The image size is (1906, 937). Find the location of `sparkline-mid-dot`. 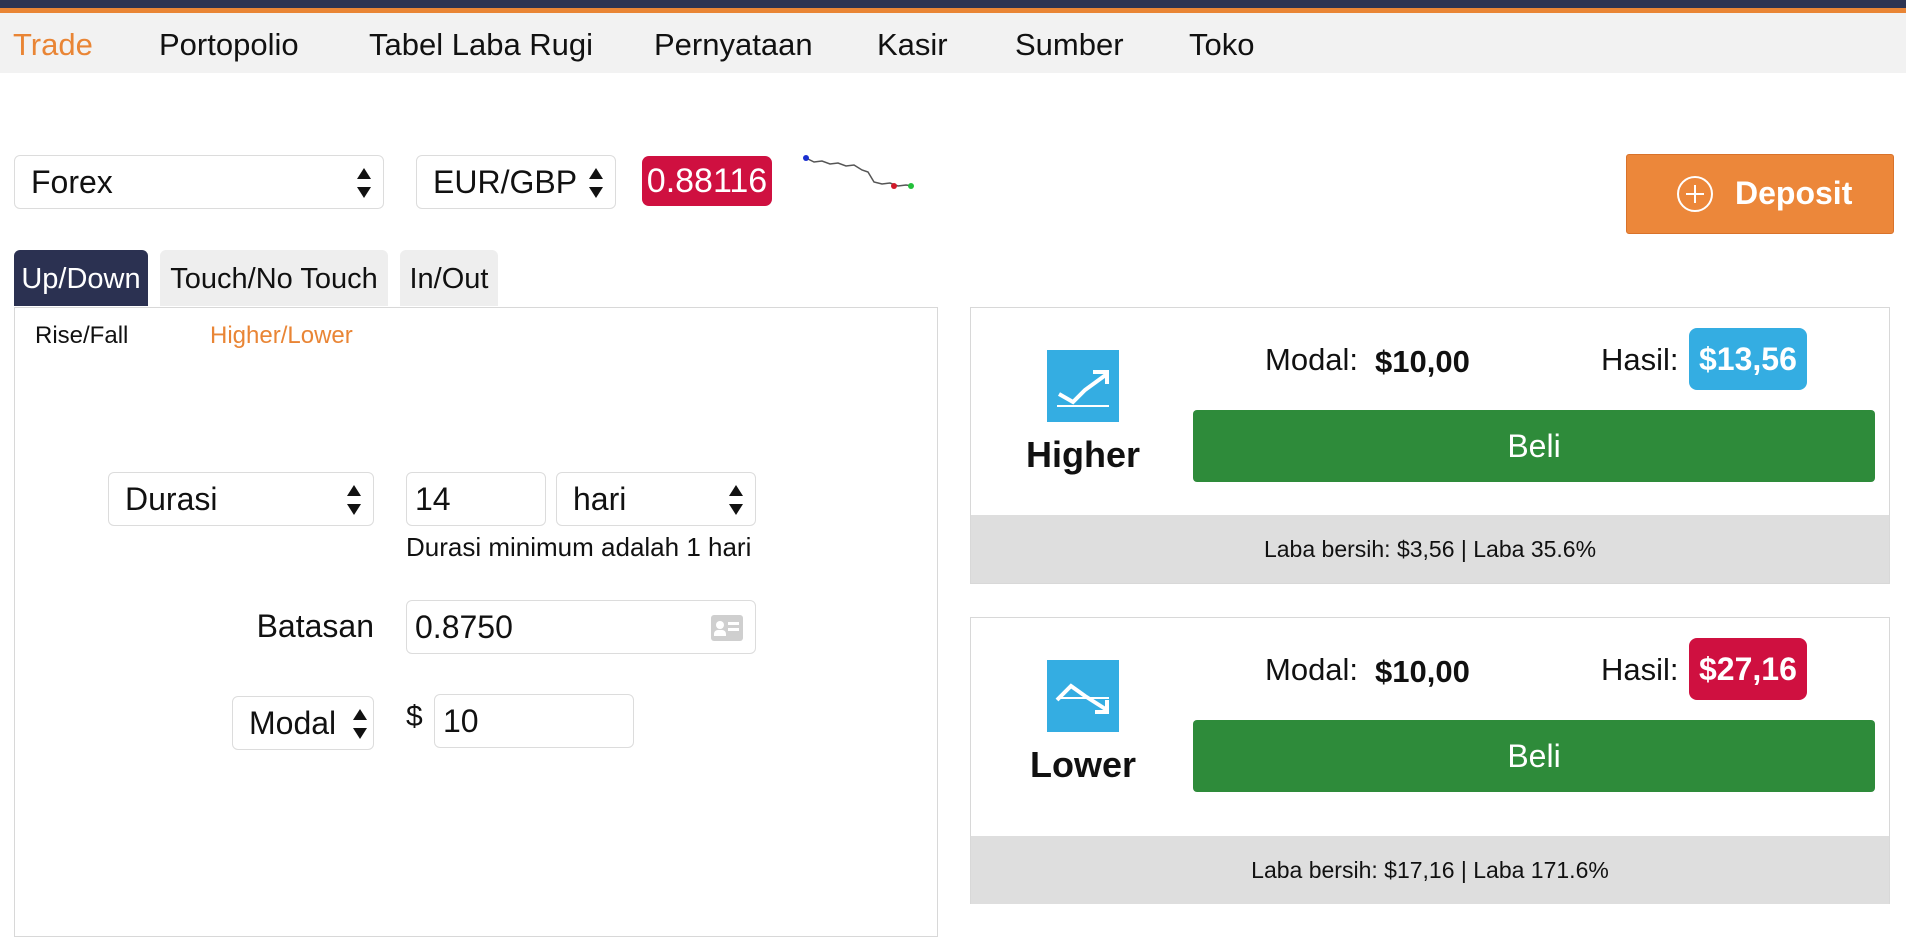

sparkline-mid-dot is located at coordinates (894, 186).